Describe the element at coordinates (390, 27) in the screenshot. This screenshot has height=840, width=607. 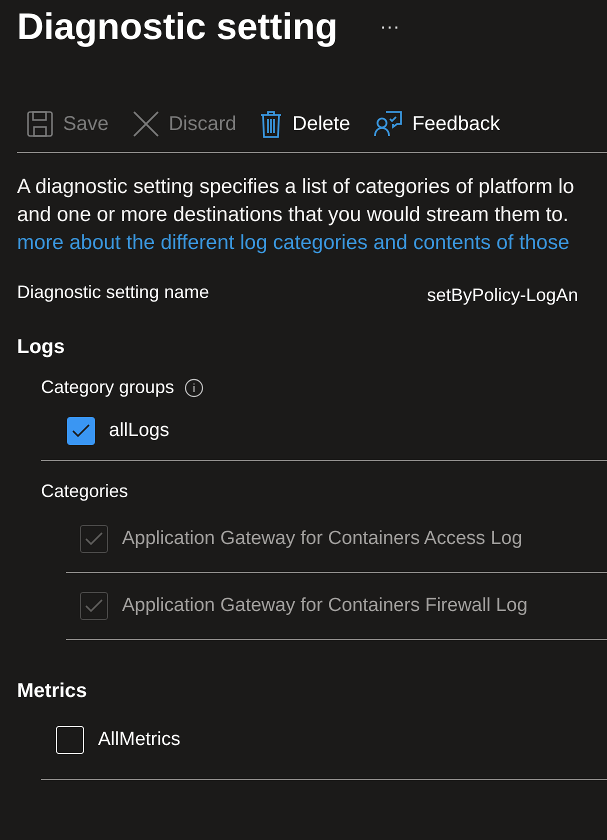
I see `more-button: ···` at that location.